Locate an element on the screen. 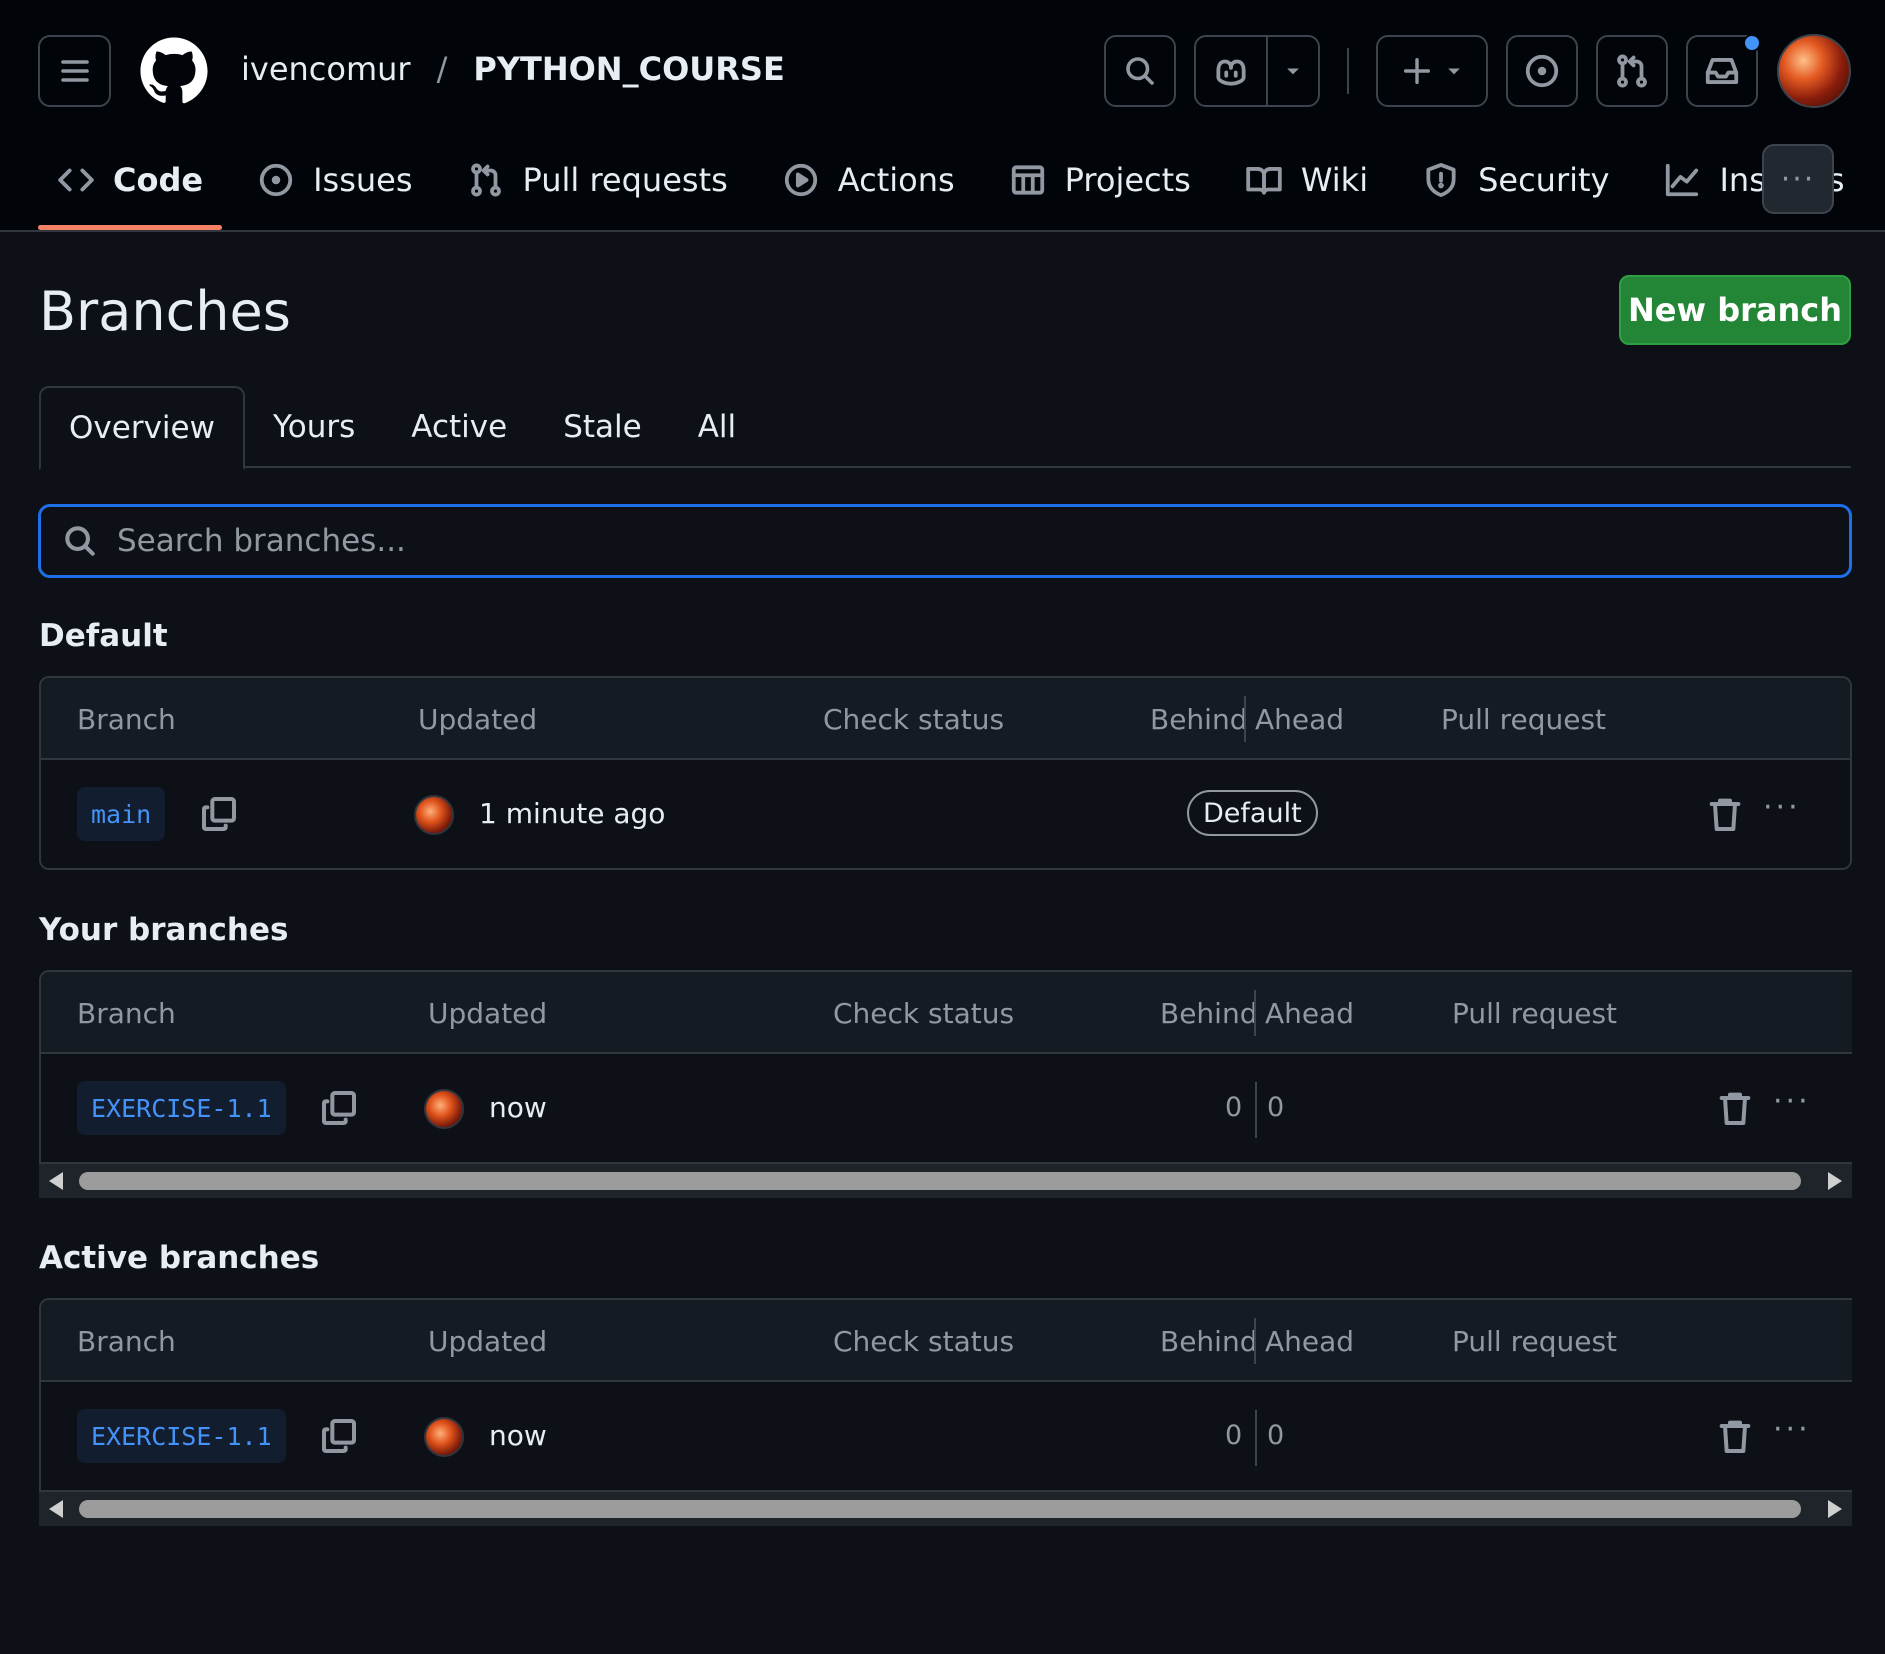  subtab-all: All is located at coordinates (717, 427).